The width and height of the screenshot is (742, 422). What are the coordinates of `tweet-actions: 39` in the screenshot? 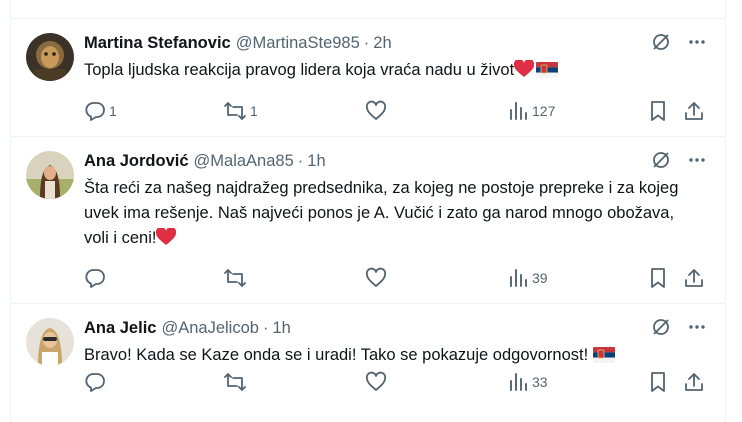 It's located at (368, 278).